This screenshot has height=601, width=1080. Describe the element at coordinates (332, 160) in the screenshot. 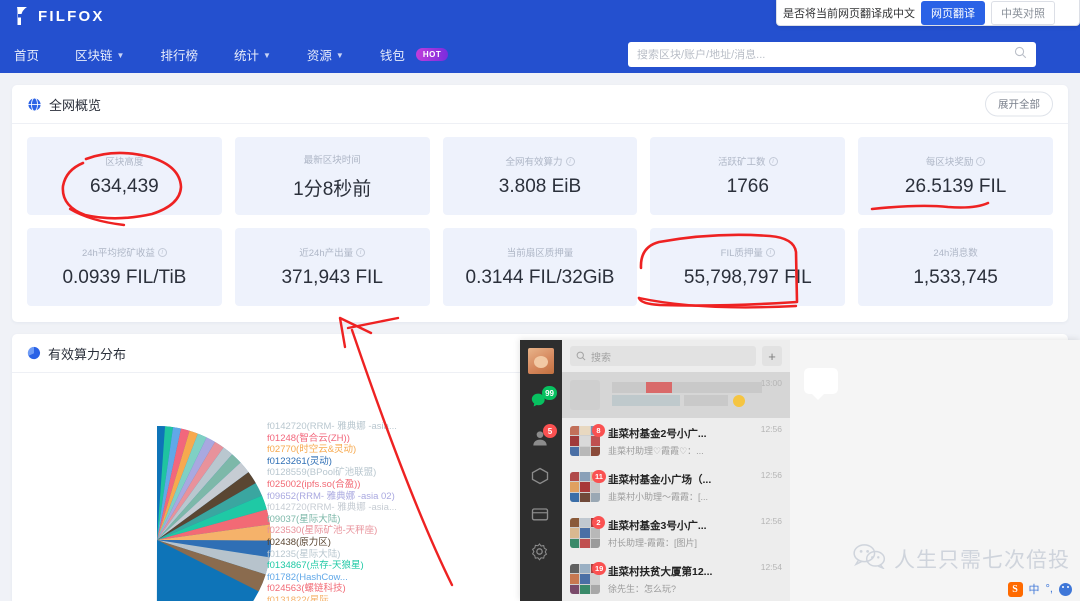

I see `stat-label: 最新区块时间` at that location.